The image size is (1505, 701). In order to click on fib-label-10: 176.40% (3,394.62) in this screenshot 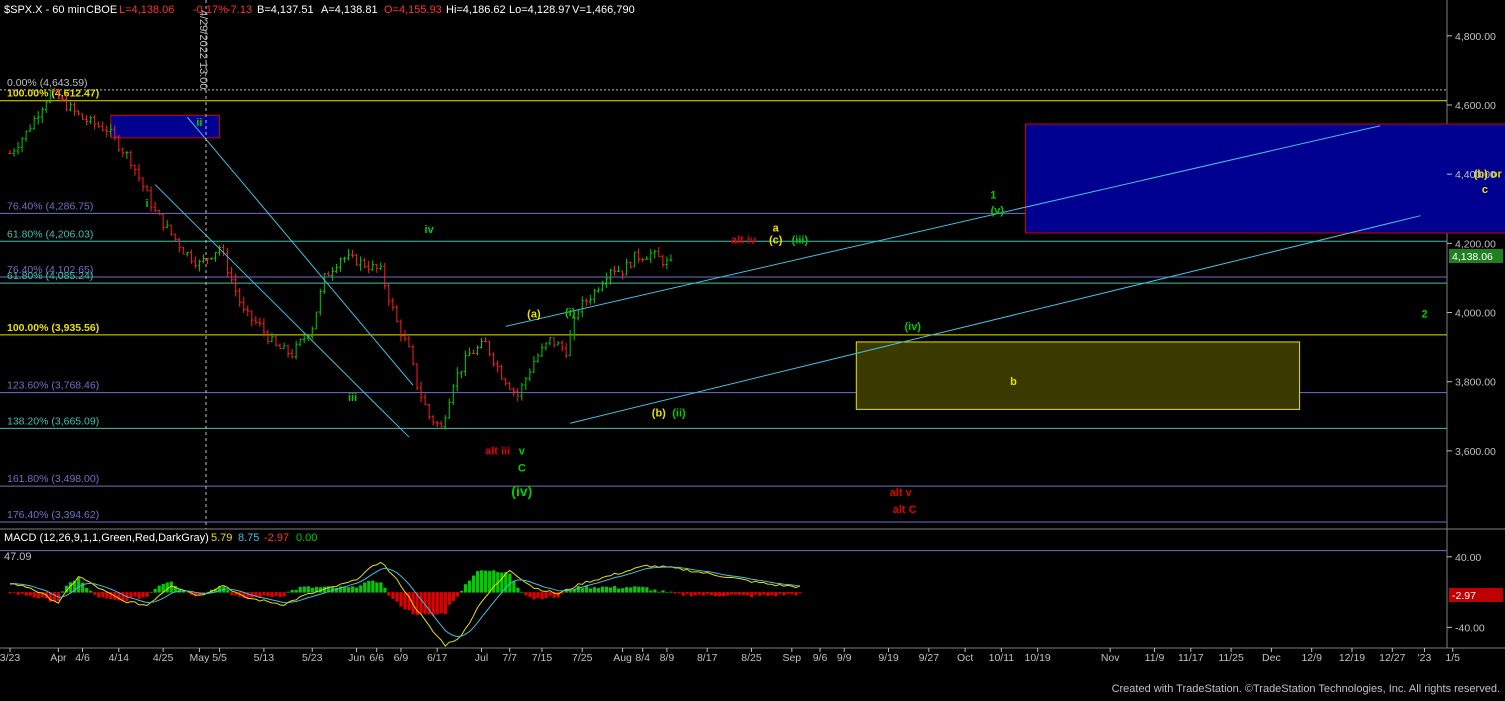, I will do `click(53, 515)`.